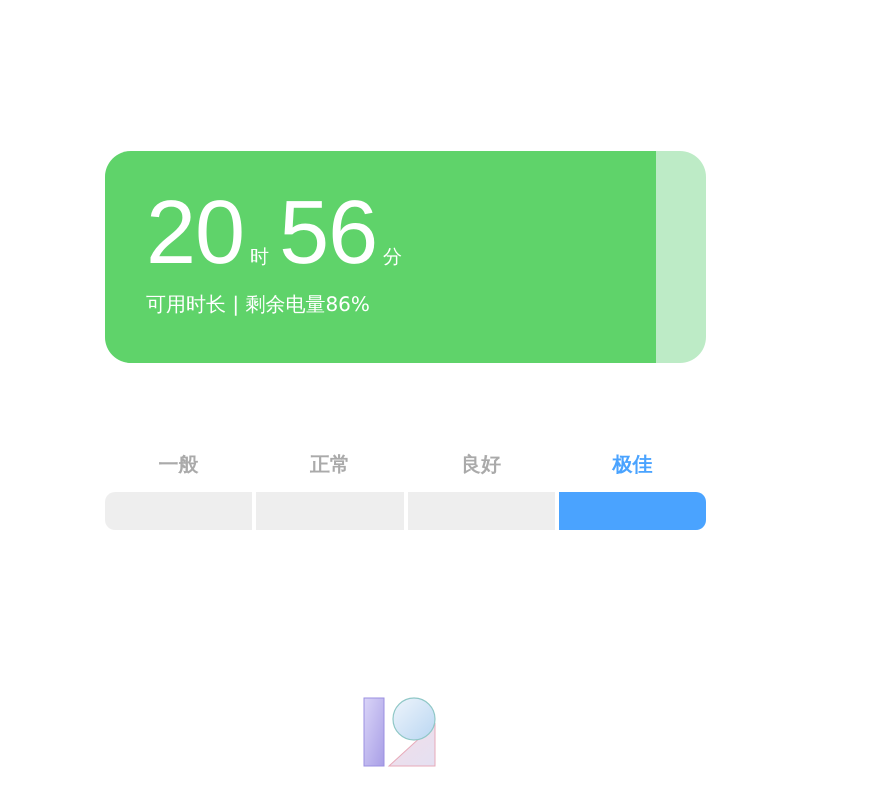  What do you see at coordinates (195, 233) in the screenshot?
I see `hours-value: 20` at bounding box center [195, 233].